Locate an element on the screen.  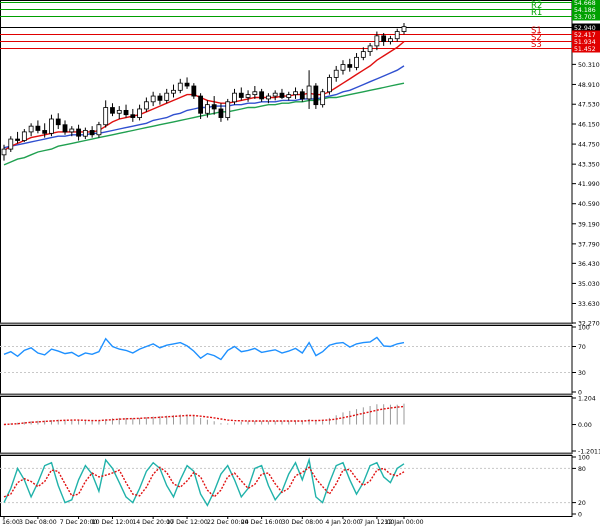
time-tick-label: 4 Jan 20:00 is located at coordinates (342, 522).